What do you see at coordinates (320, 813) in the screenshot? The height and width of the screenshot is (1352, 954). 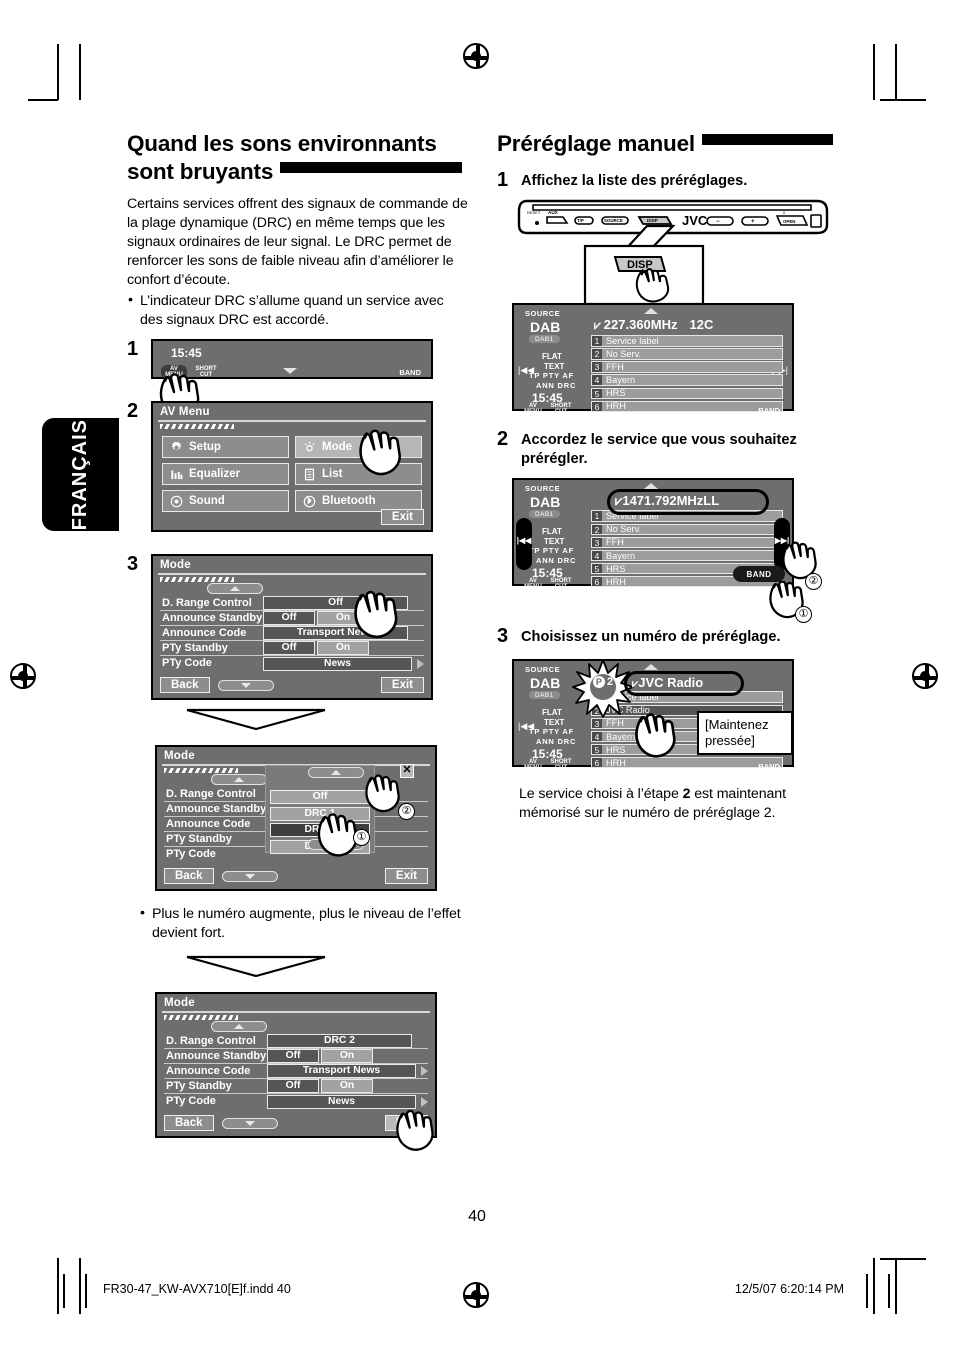 I see `drc-option-drc1: DRC 1` at bounding box center [320, 813].